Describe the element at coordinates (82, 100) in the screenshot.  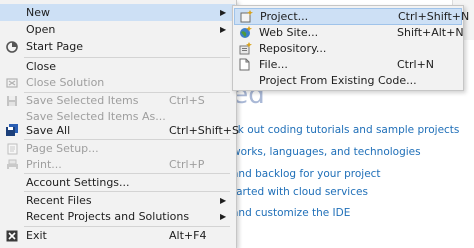
I see `menu-item-label: Save Selected Items` at that location.